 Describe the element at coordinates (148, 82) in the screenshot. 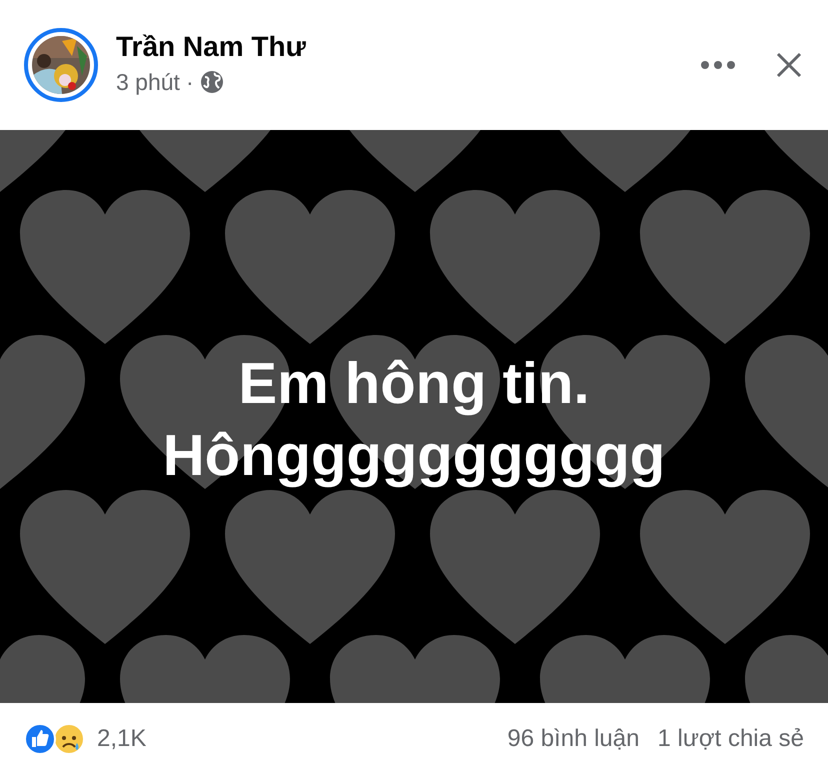

I see `post-time: 3 phút` at that location.